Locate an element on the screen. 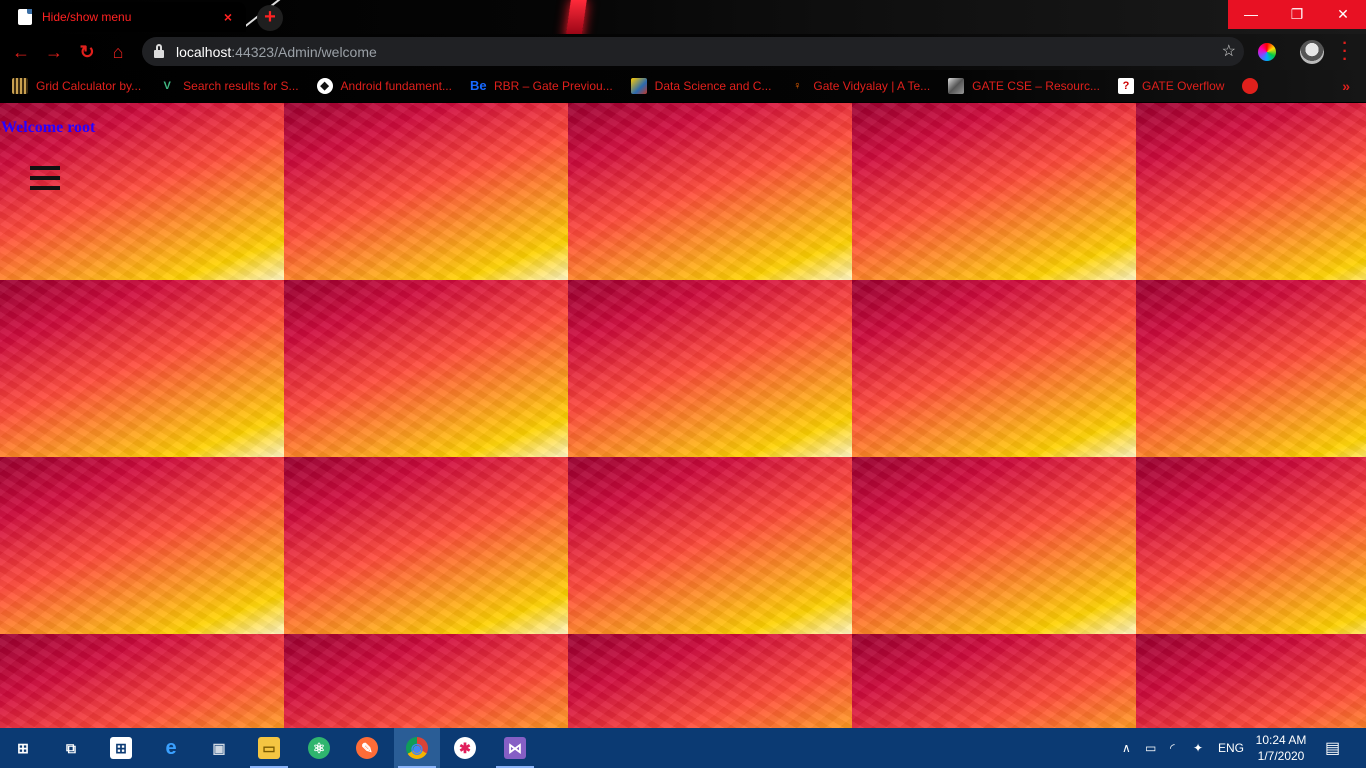 This screenshot has height=768, width=1366. virtualbox-icon: ▣ is located at coordinates (219, 748).